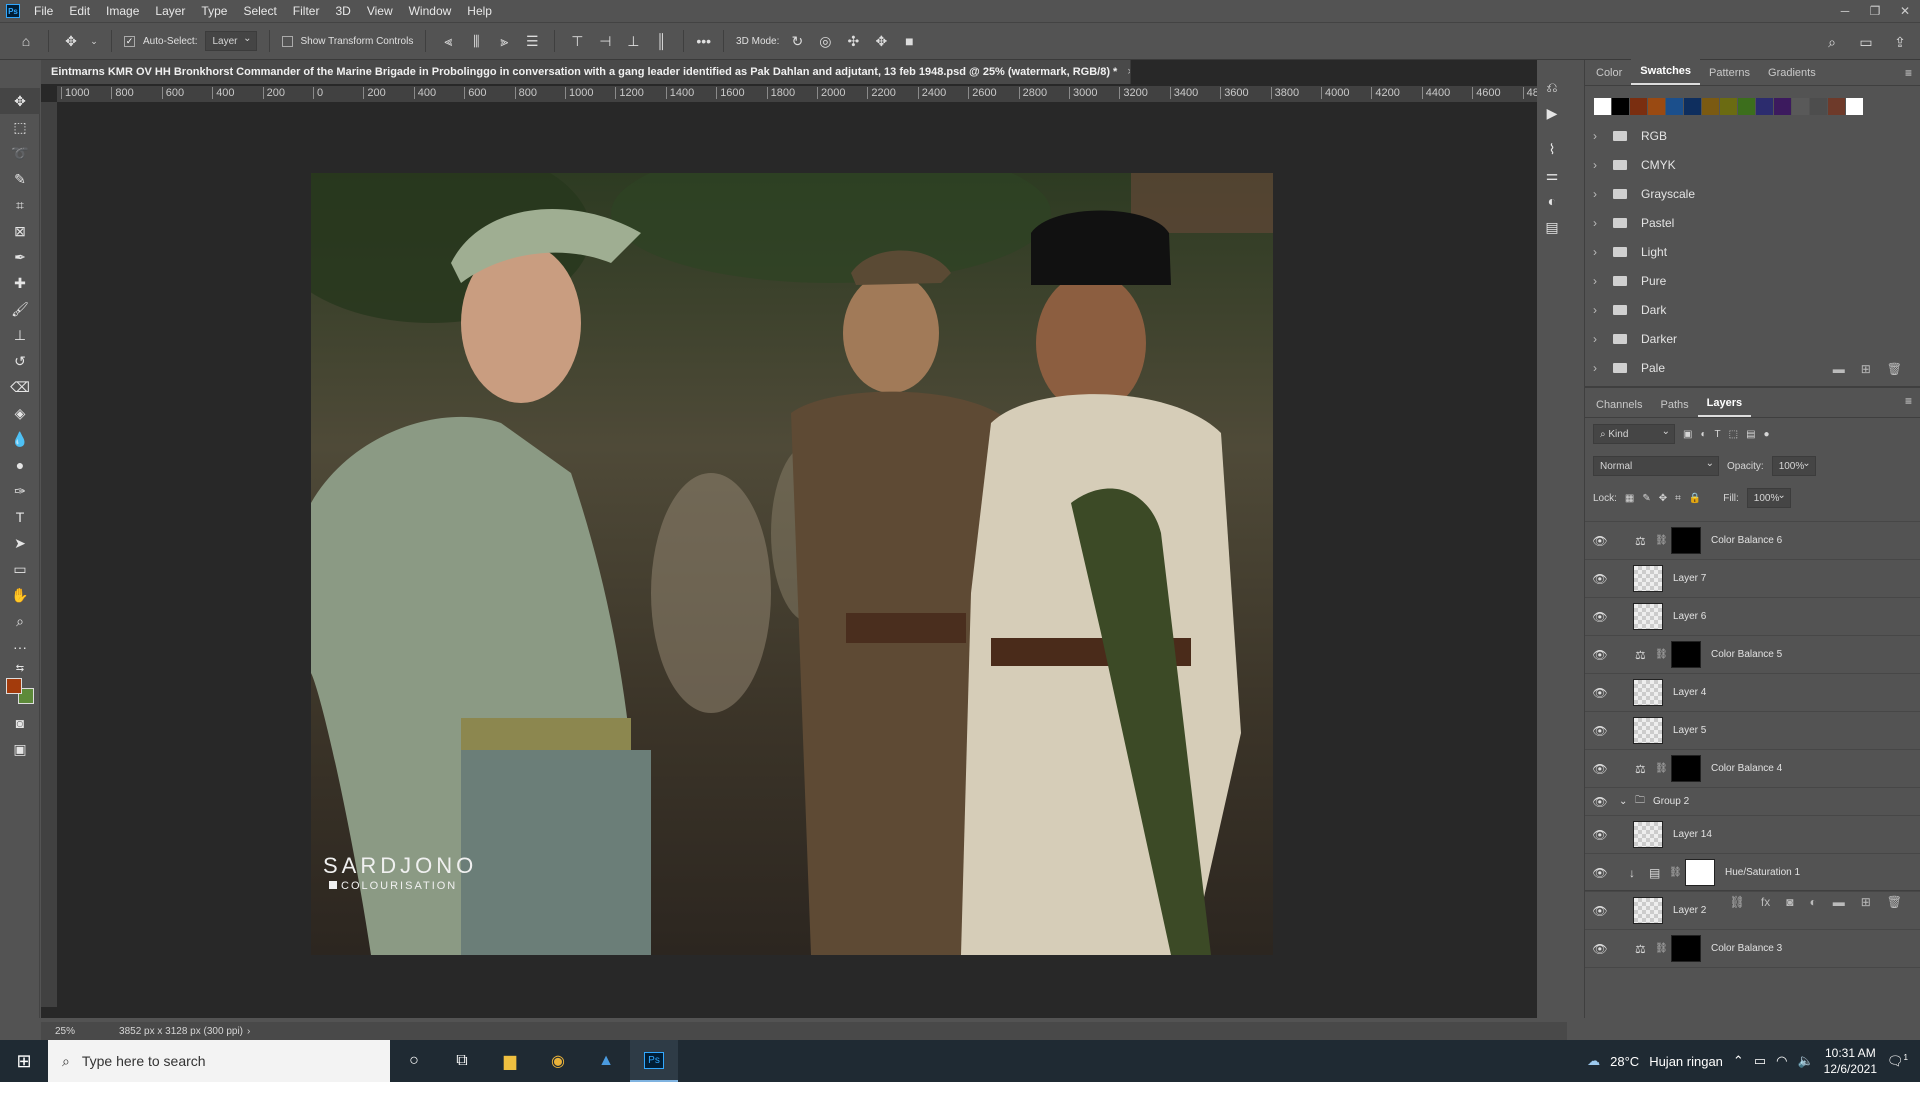 The height and width of the screenshot is (1116, 1920). I want to click on chrome-icon: ◉, so click(558, 1061).